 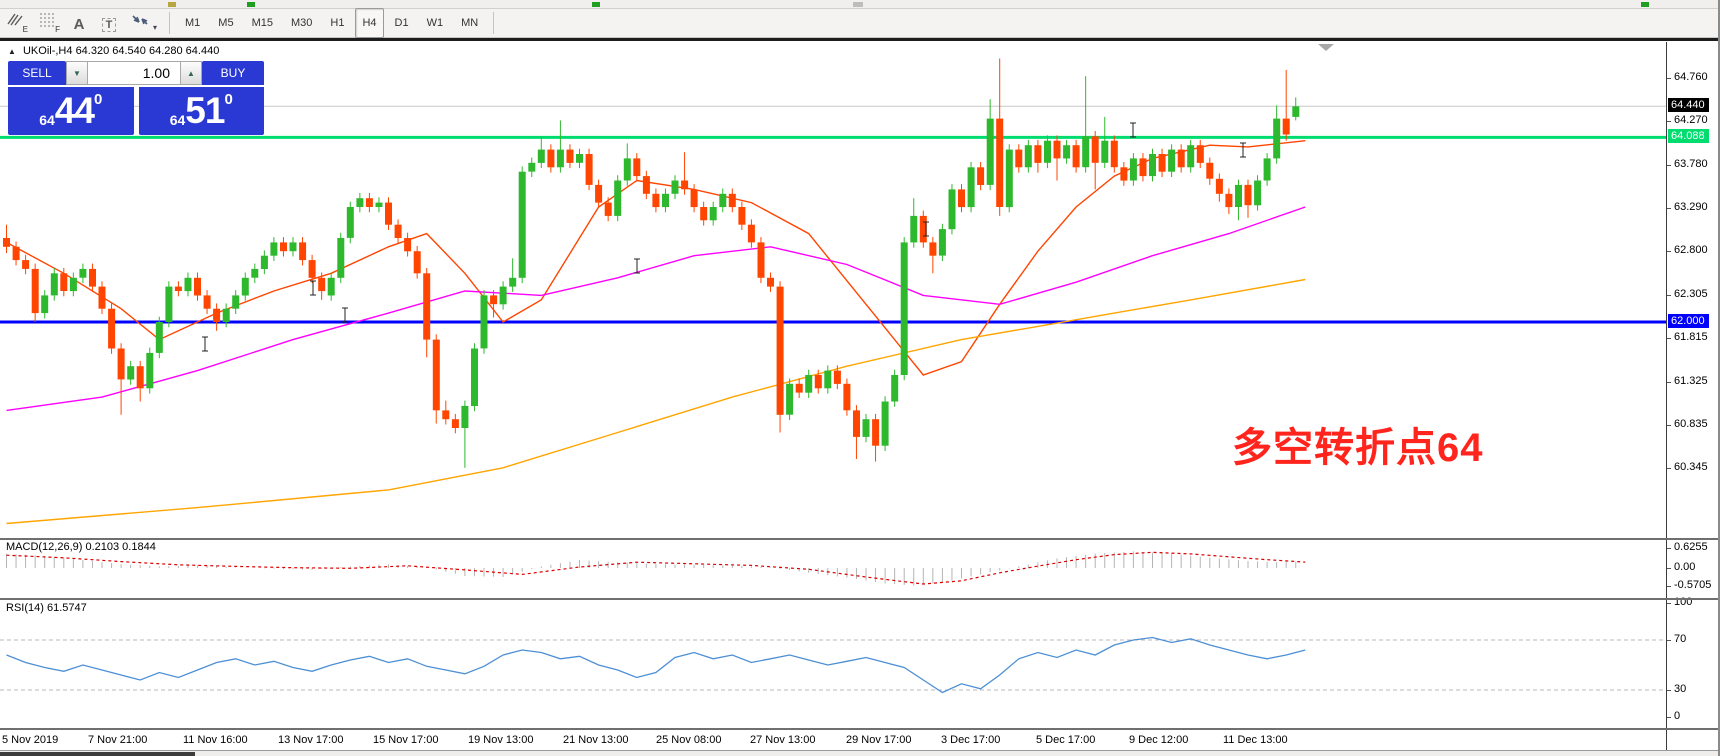 What do you see at coordinates (77, 73) in the screenshot?
I see `volume-decrease-button: ▼` at bounding box center [77, 73].